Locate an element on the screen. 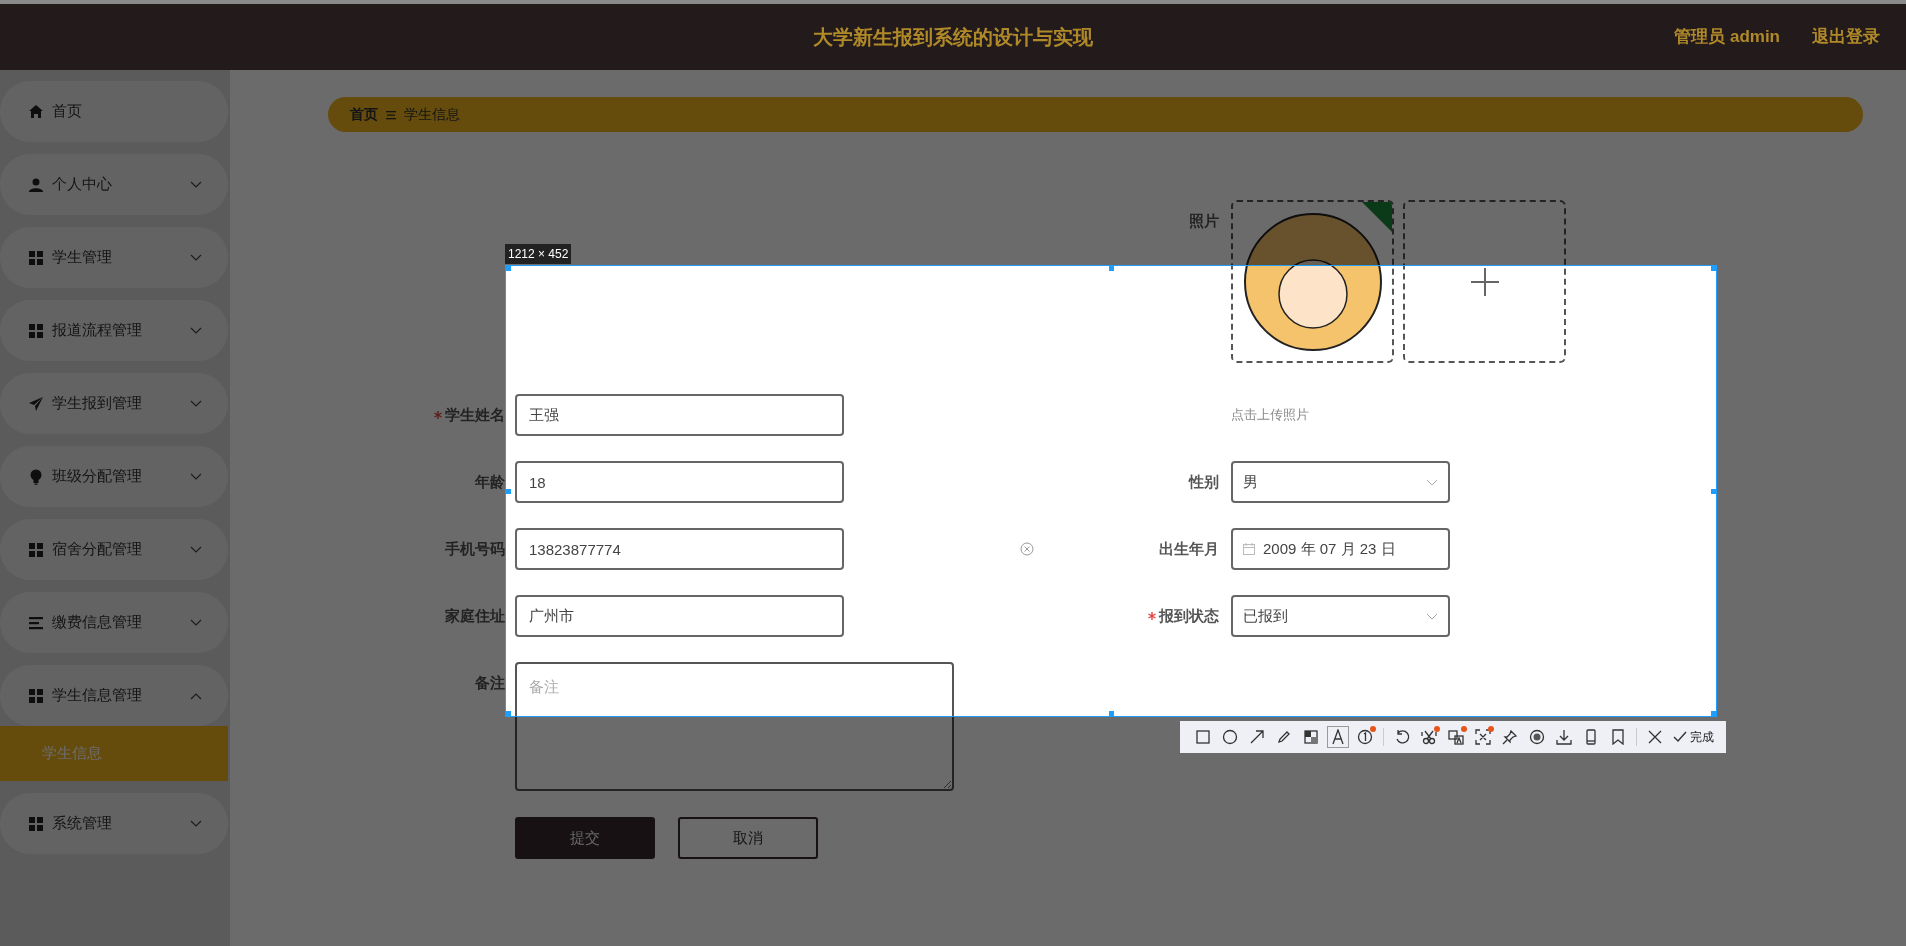 This screenshot has height=946, width=1906. user-label: 管理员 admin is located at coordinates (1727, 37).